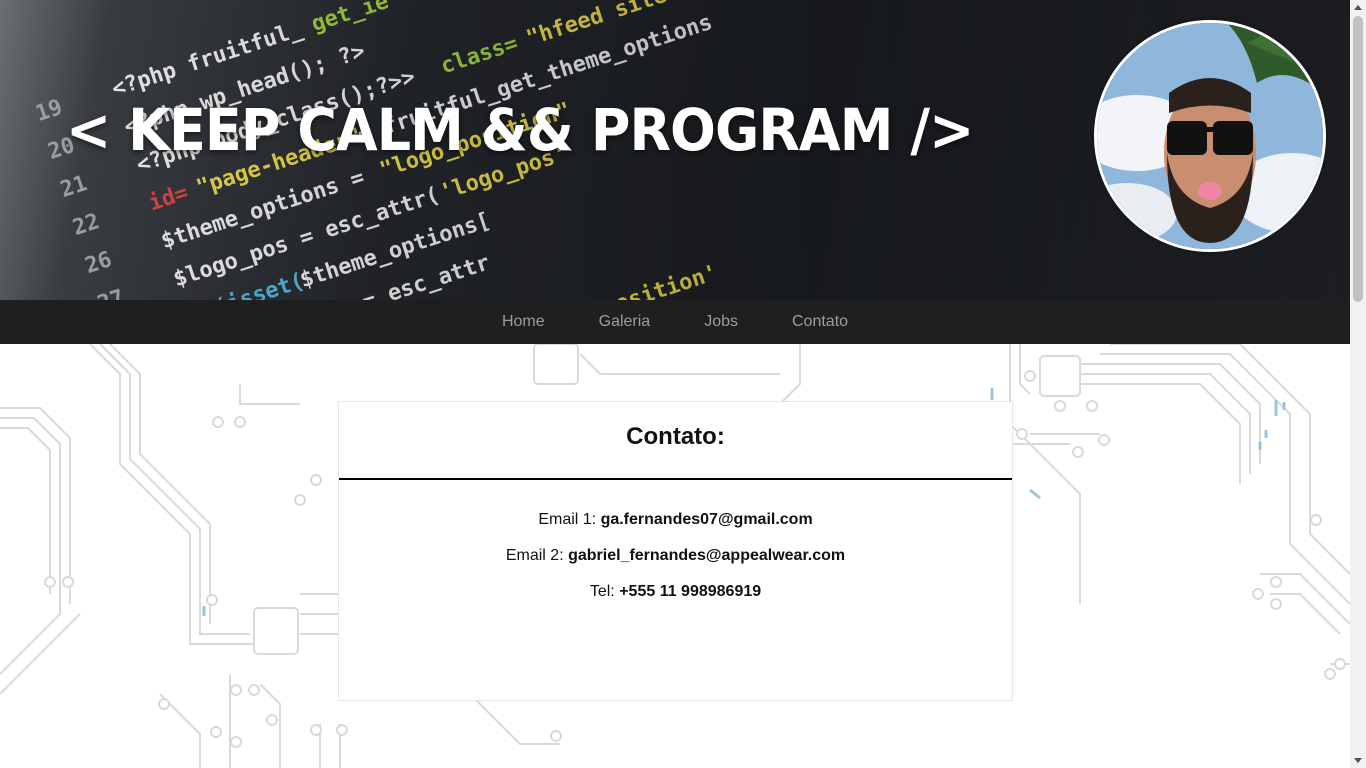 The image size is (1366, 768). I want to click on site-title: < KEEP CALM && PROGRAM />, so click(520, 130).